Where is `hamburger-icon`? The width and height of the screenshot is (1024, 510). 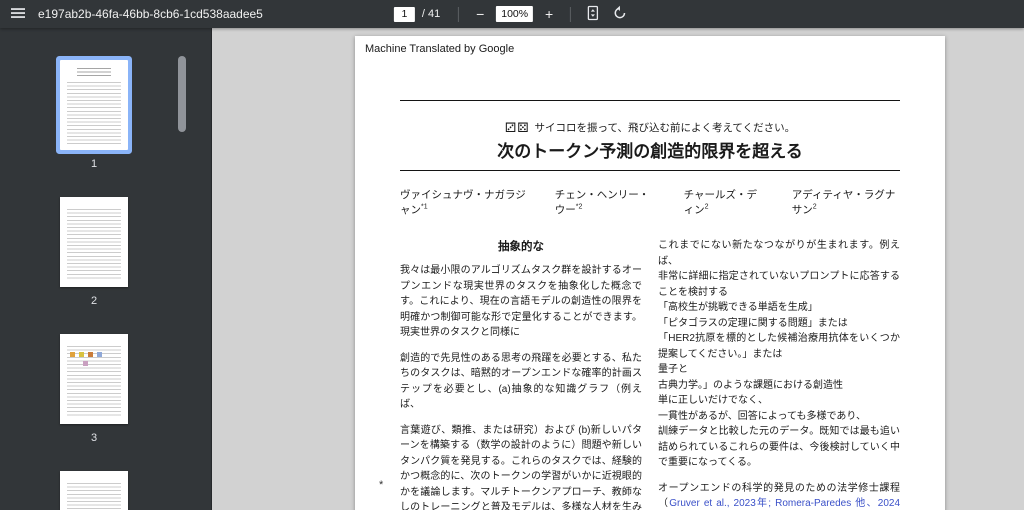 hamburger-icon is located at coordinates (18, 14).